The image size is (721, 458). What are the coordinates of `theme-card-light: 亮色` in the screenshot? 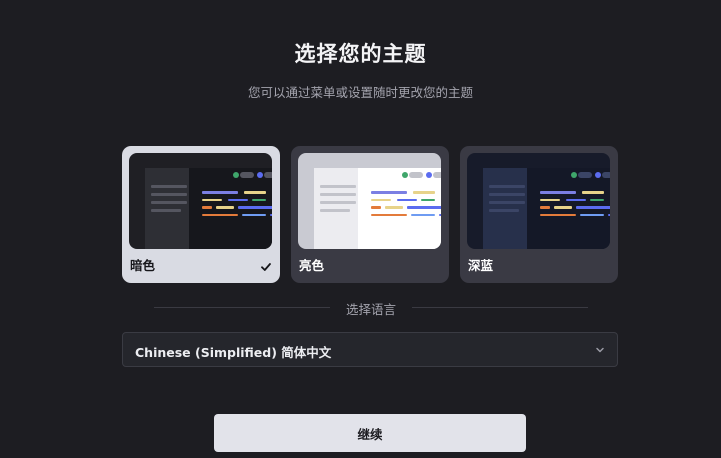 It's located at (370, 214).